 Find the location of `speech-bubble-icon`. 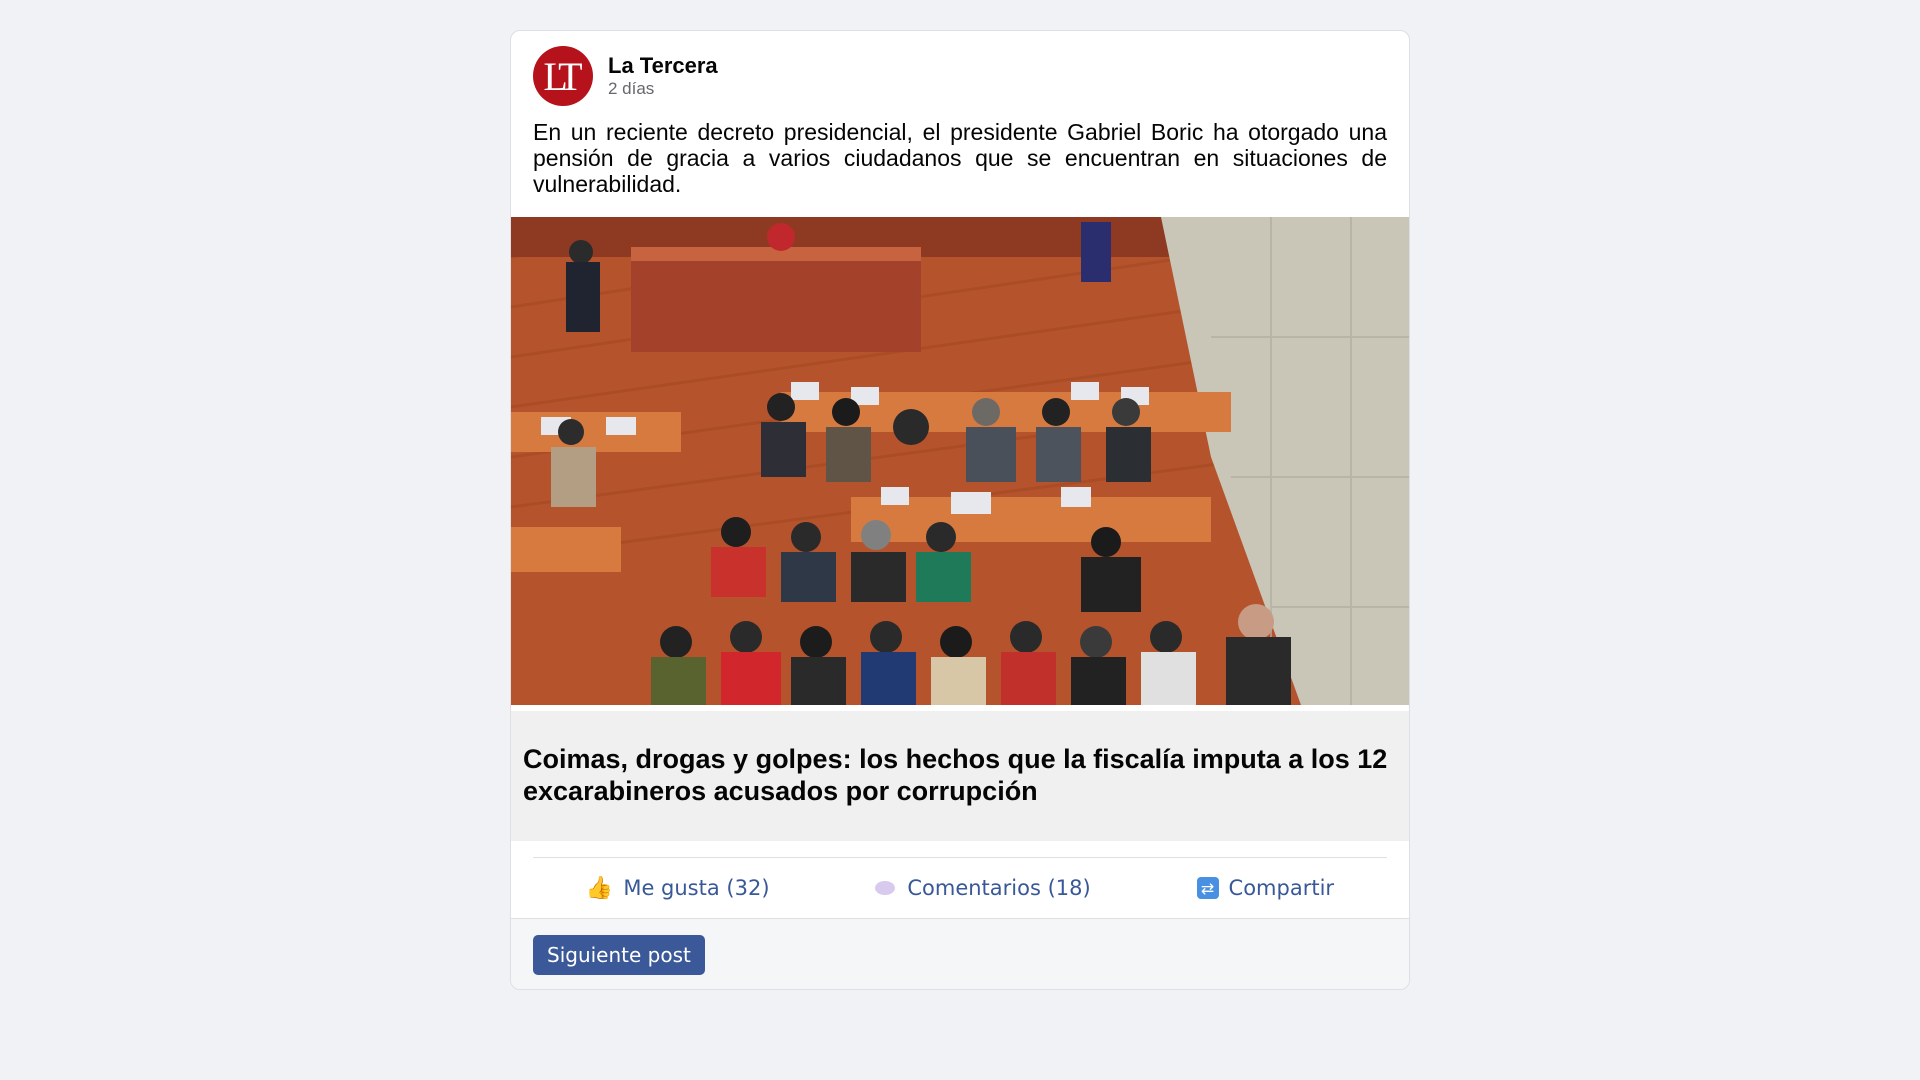

speech-bubble-icon is located at coordinates (885, 888).